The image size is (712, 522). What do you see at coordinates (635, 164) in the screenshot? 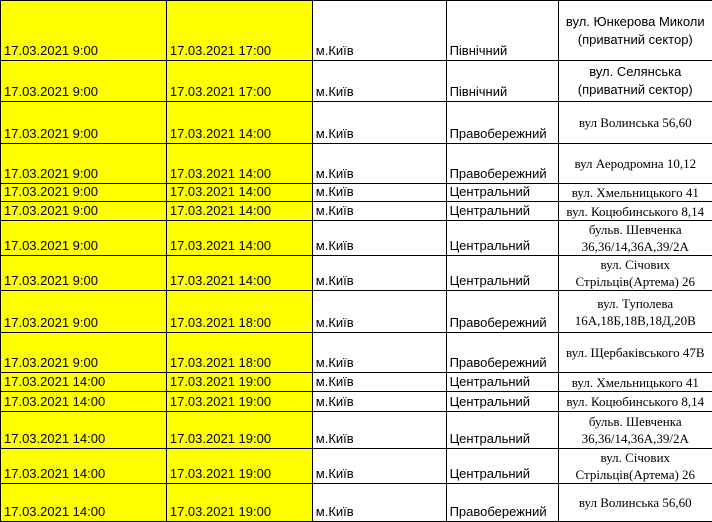
I see `address-cell: вул Аеродромна 10,12` at bounding box center [635, 164].